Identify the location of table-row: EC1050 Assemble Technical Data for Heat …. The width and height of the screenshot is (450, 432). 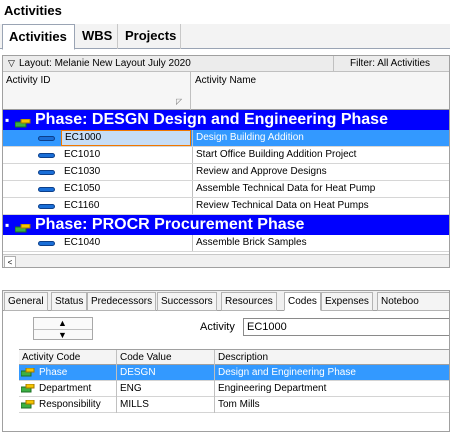
(226, 189).